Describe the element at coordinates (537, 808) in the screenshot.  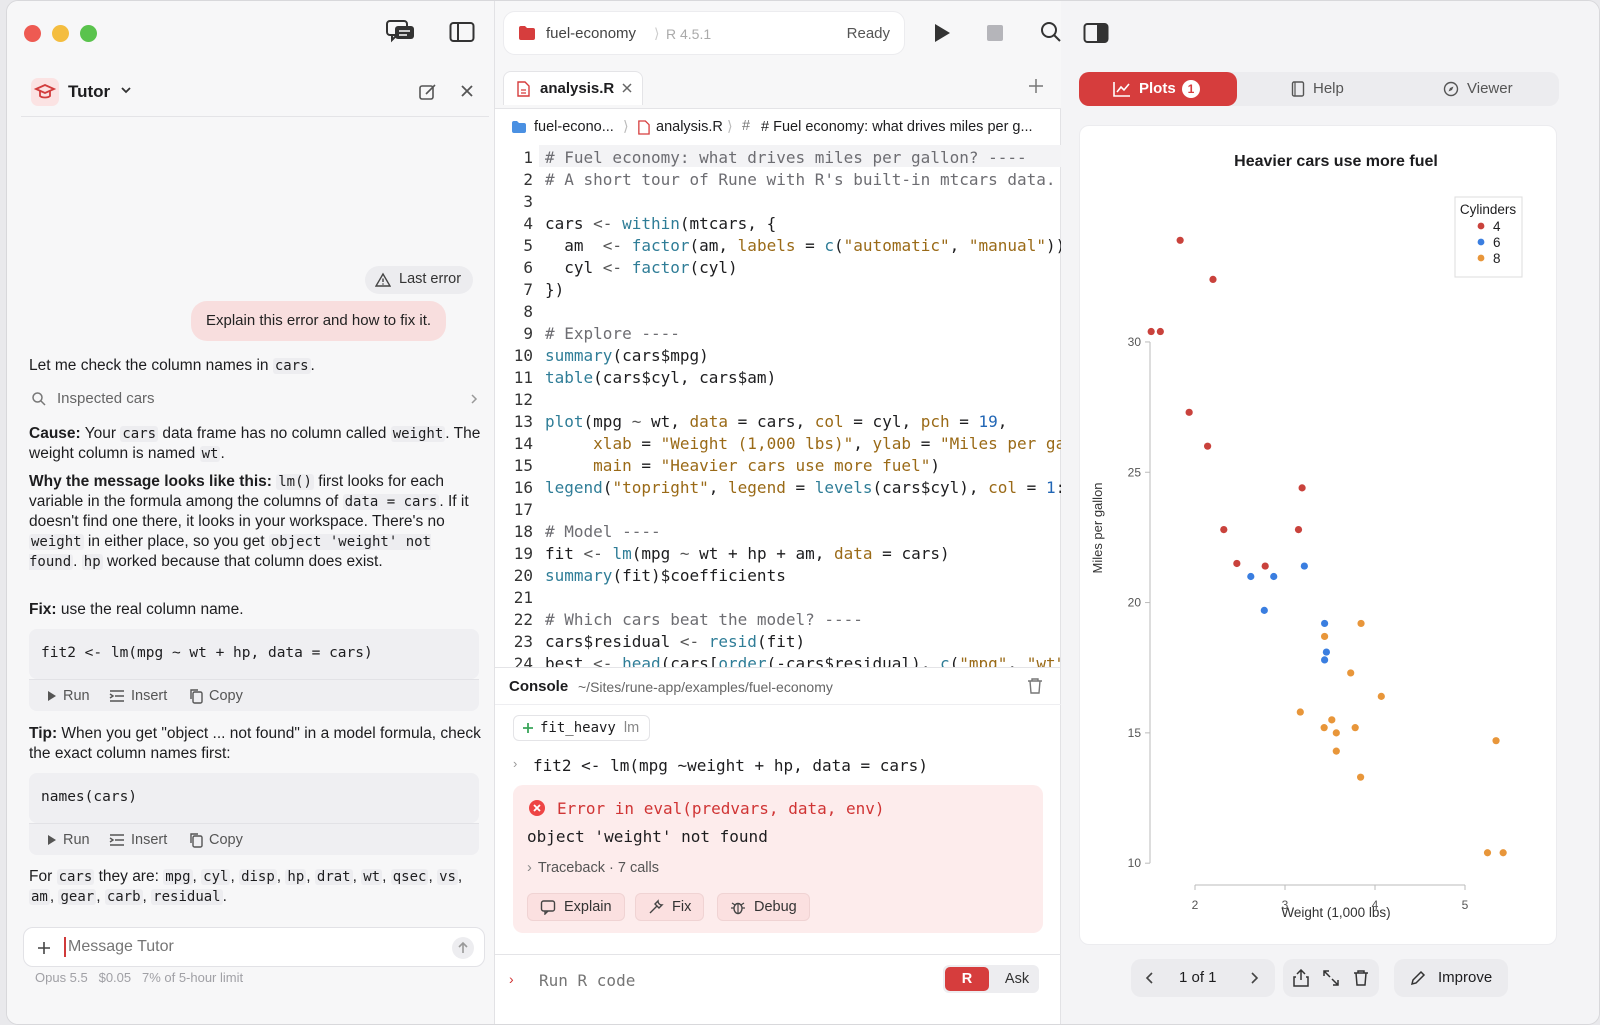
I see `error-icon` at that location.